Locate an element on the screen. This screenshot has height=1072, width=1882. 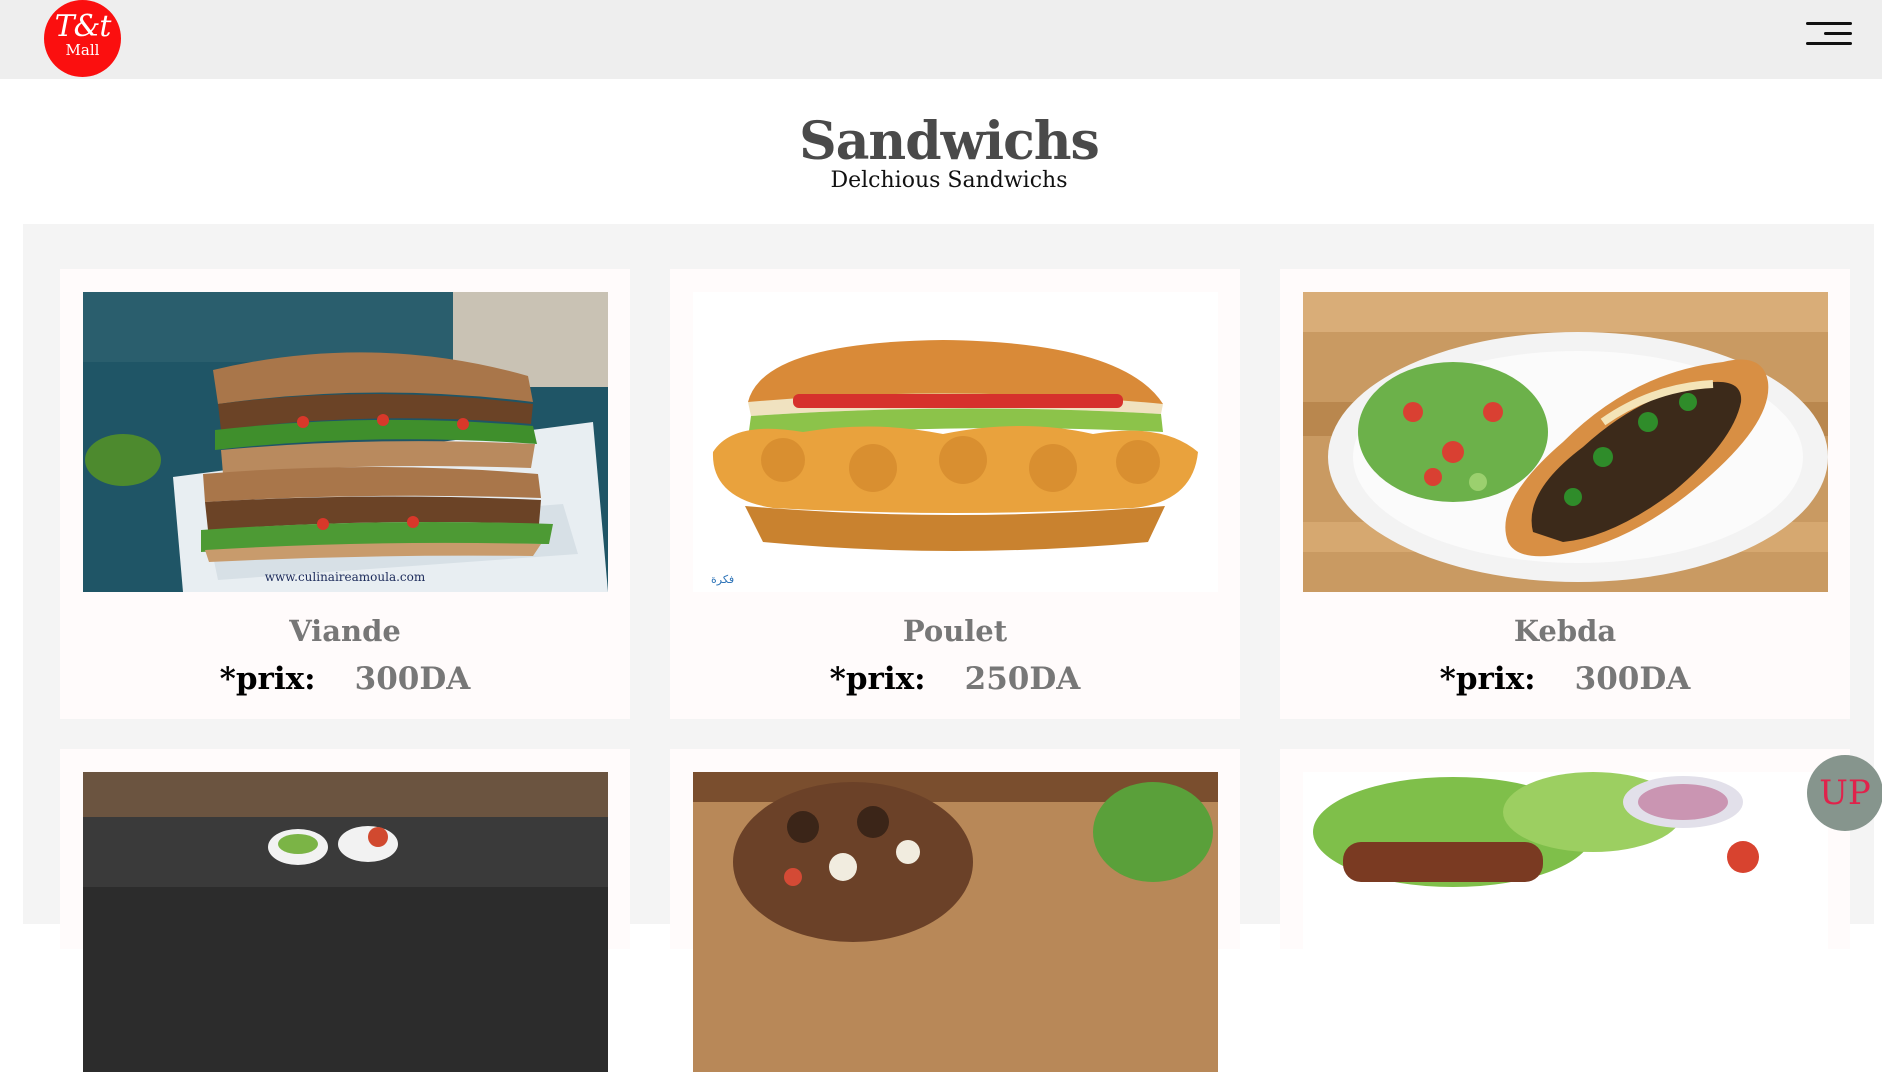
hamburger-icon is located at coordinates (1829, 34).